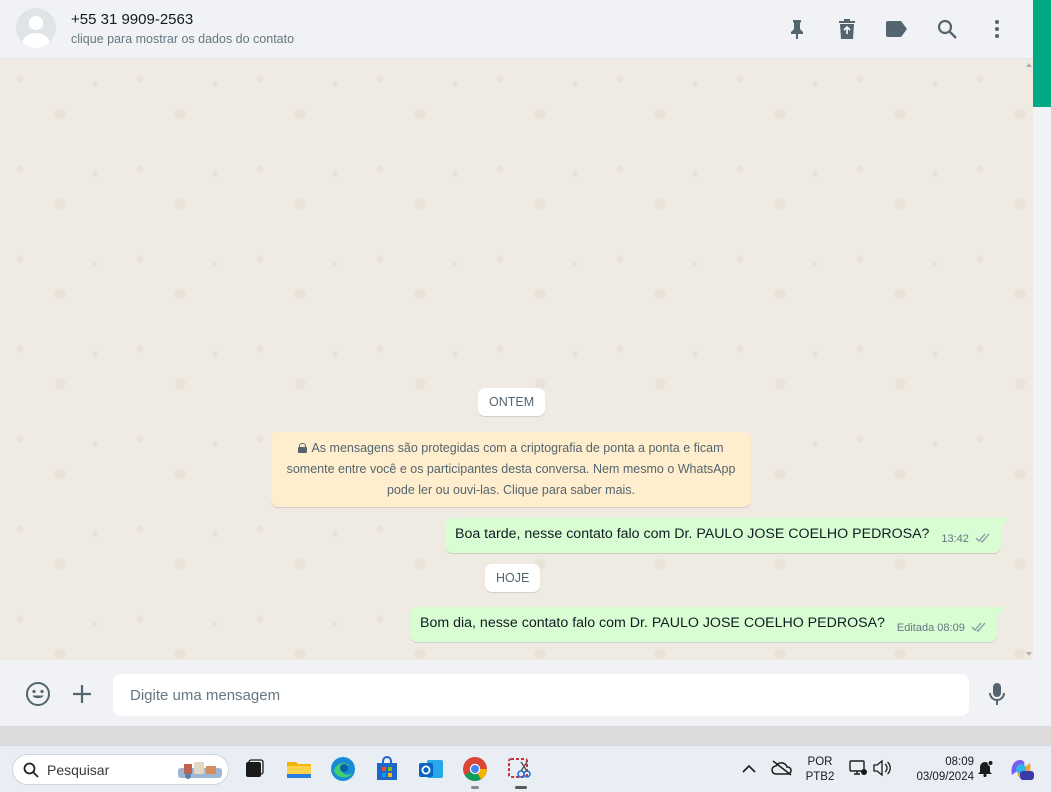 Image resolution: width=1051 pixels, height=792 pixels. I want to click on contact-avatar, so click(36, 28).